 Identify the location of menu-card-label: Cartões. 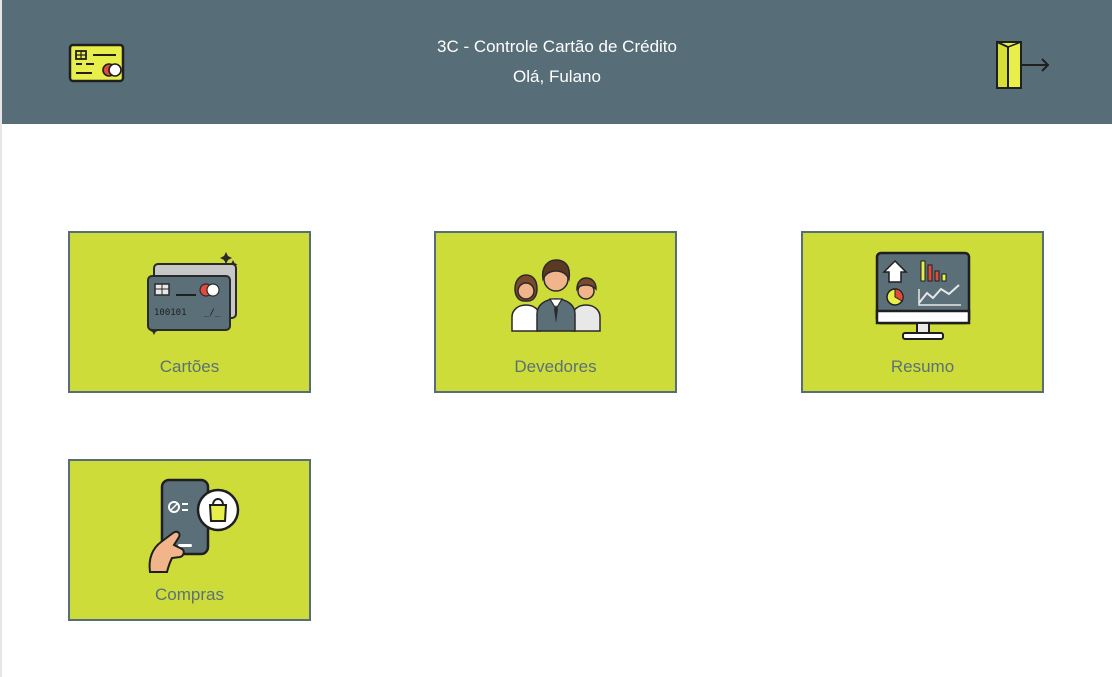
(189, 366).